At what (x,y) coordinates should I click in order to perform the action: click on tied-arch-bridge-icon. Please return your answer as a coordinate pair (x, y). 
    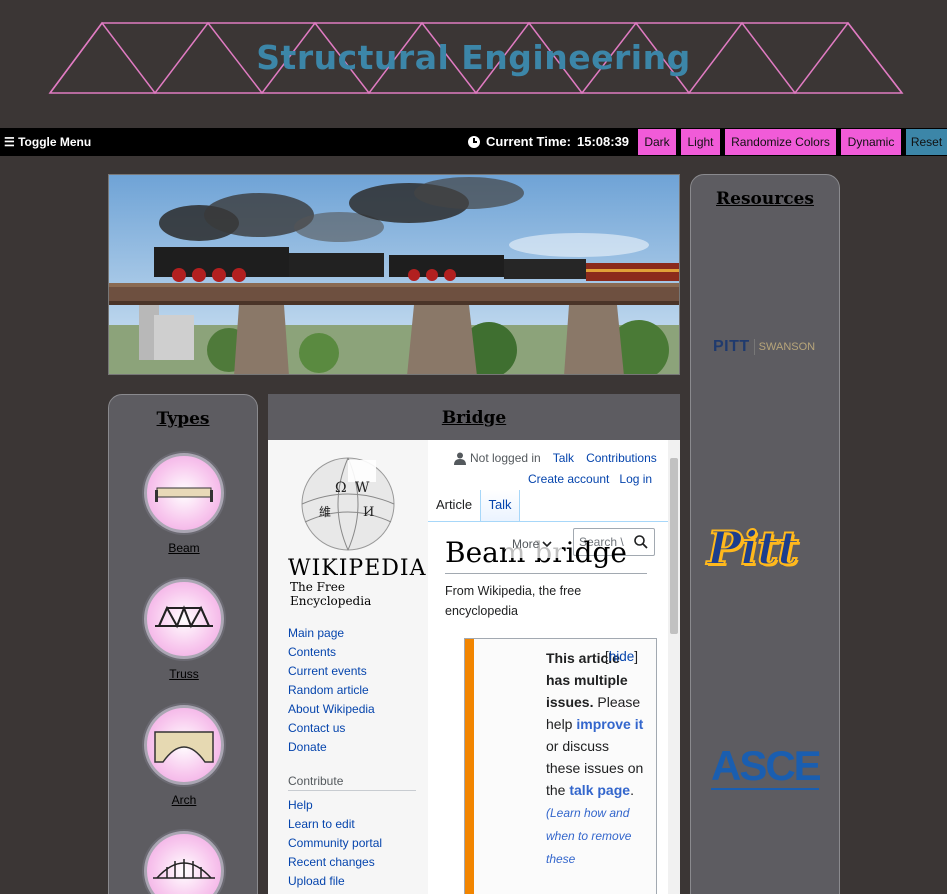
    Looking at the image, I should click on (184, 862).